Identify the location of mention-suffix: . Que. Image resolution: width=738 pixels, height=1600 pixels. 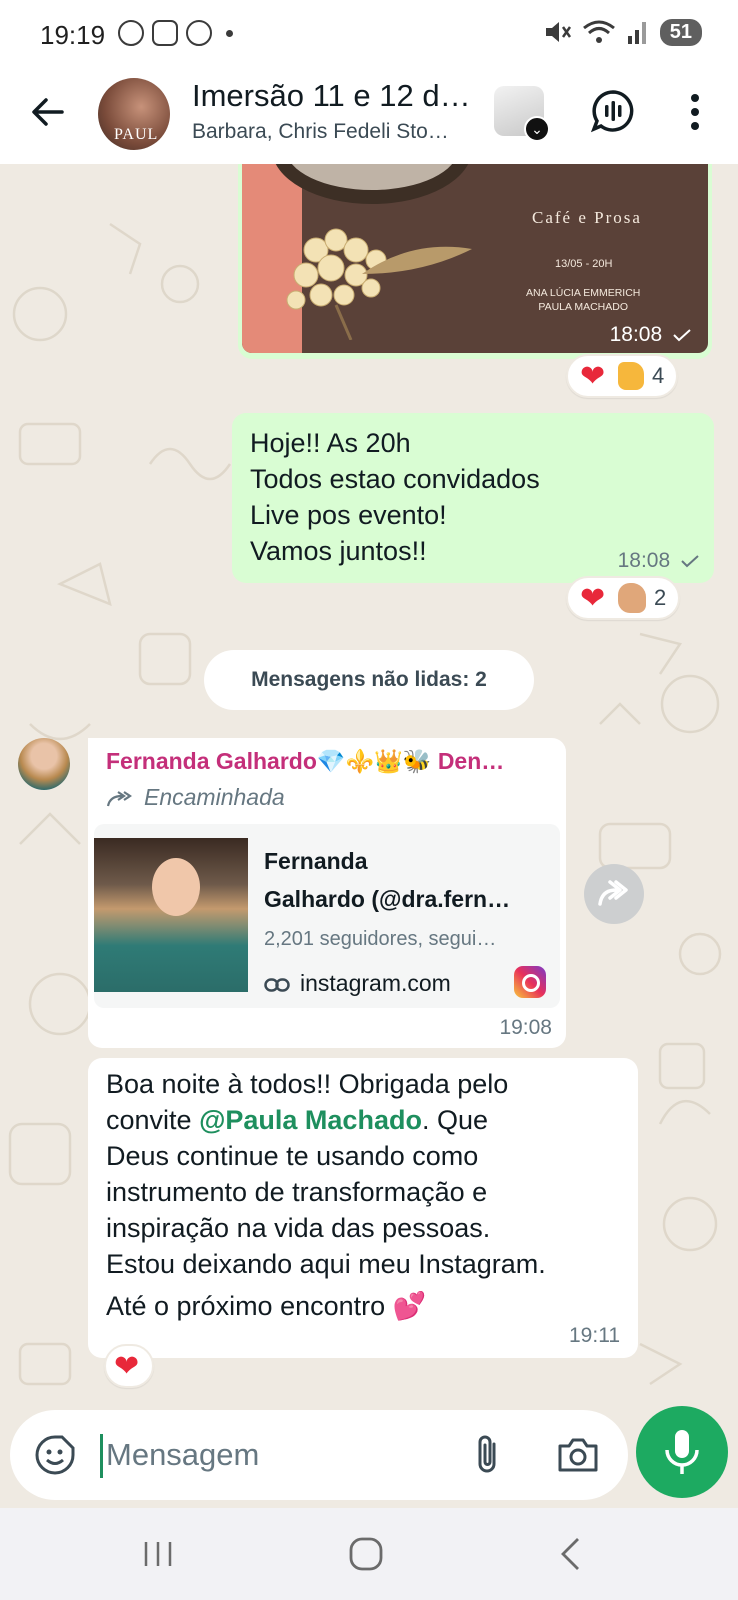
(454, 1120).